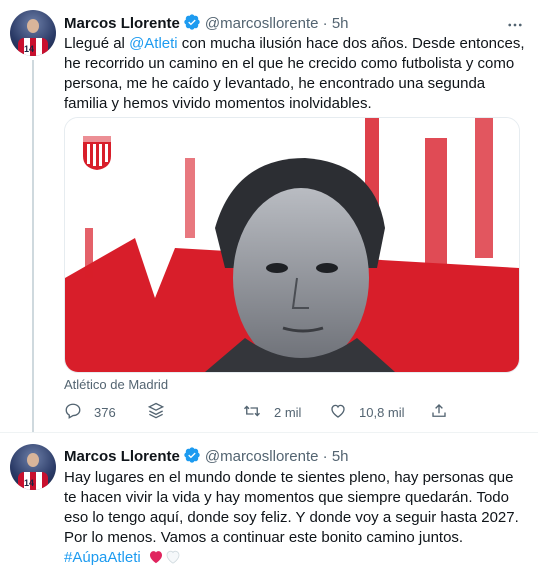  I want to click on tweet-actions: 376 2 mil 10,8 mil, so click(264, 412).